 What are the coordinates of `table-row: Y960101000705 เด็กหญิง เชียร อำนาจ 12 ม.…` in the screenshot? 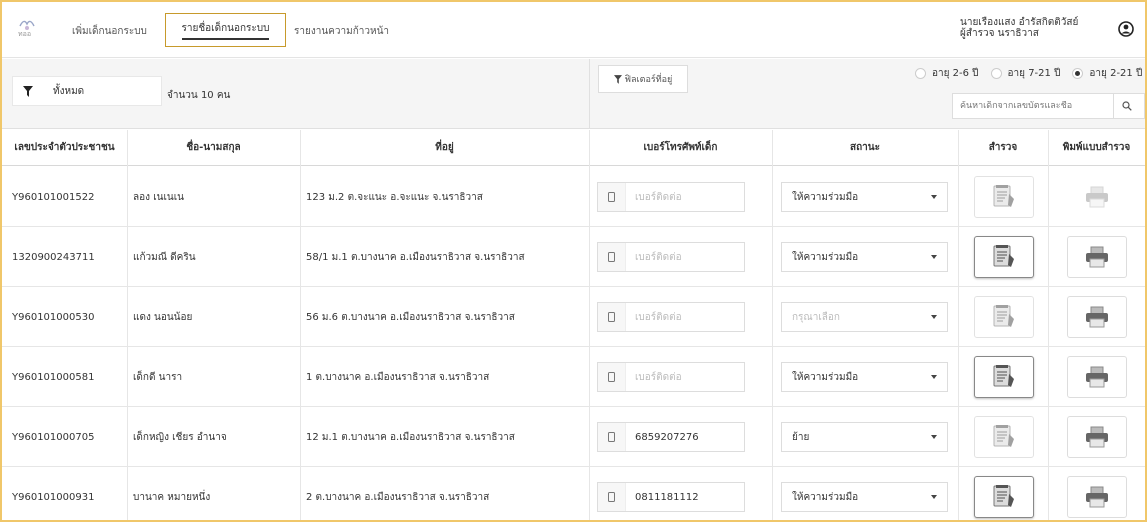 It's located at (573, 437).